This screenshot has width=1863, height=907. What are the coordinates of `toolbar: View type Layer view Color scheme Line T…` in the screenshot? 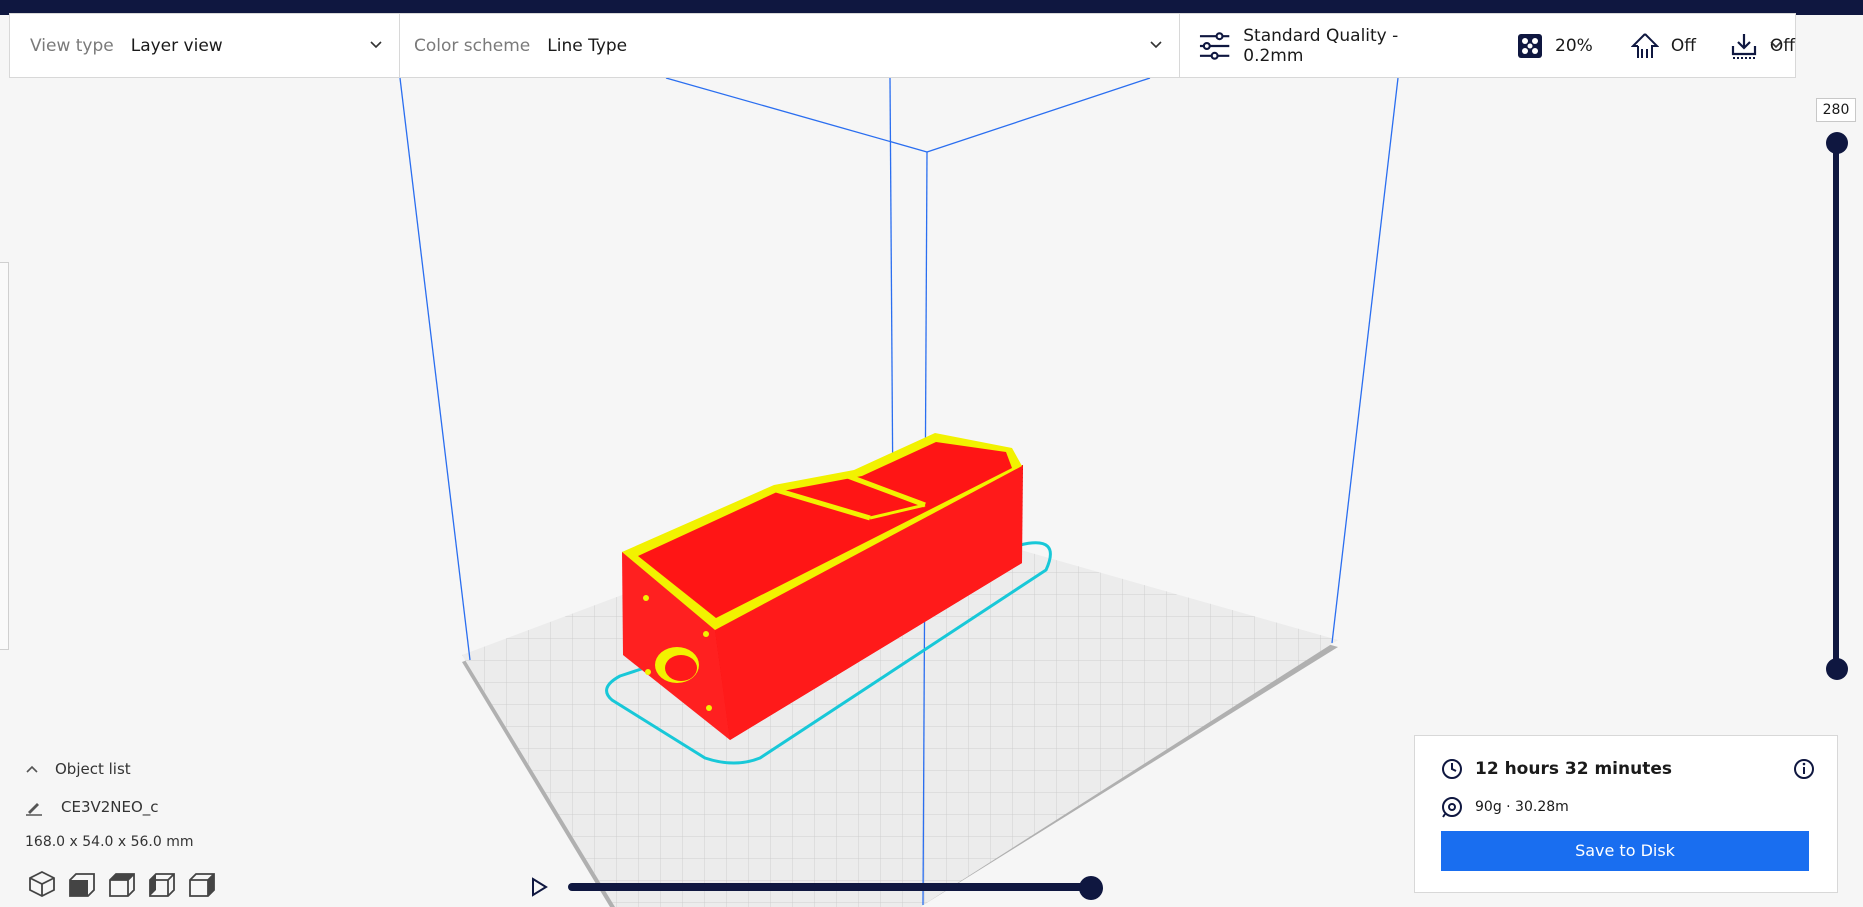 It's located at (902, 45).